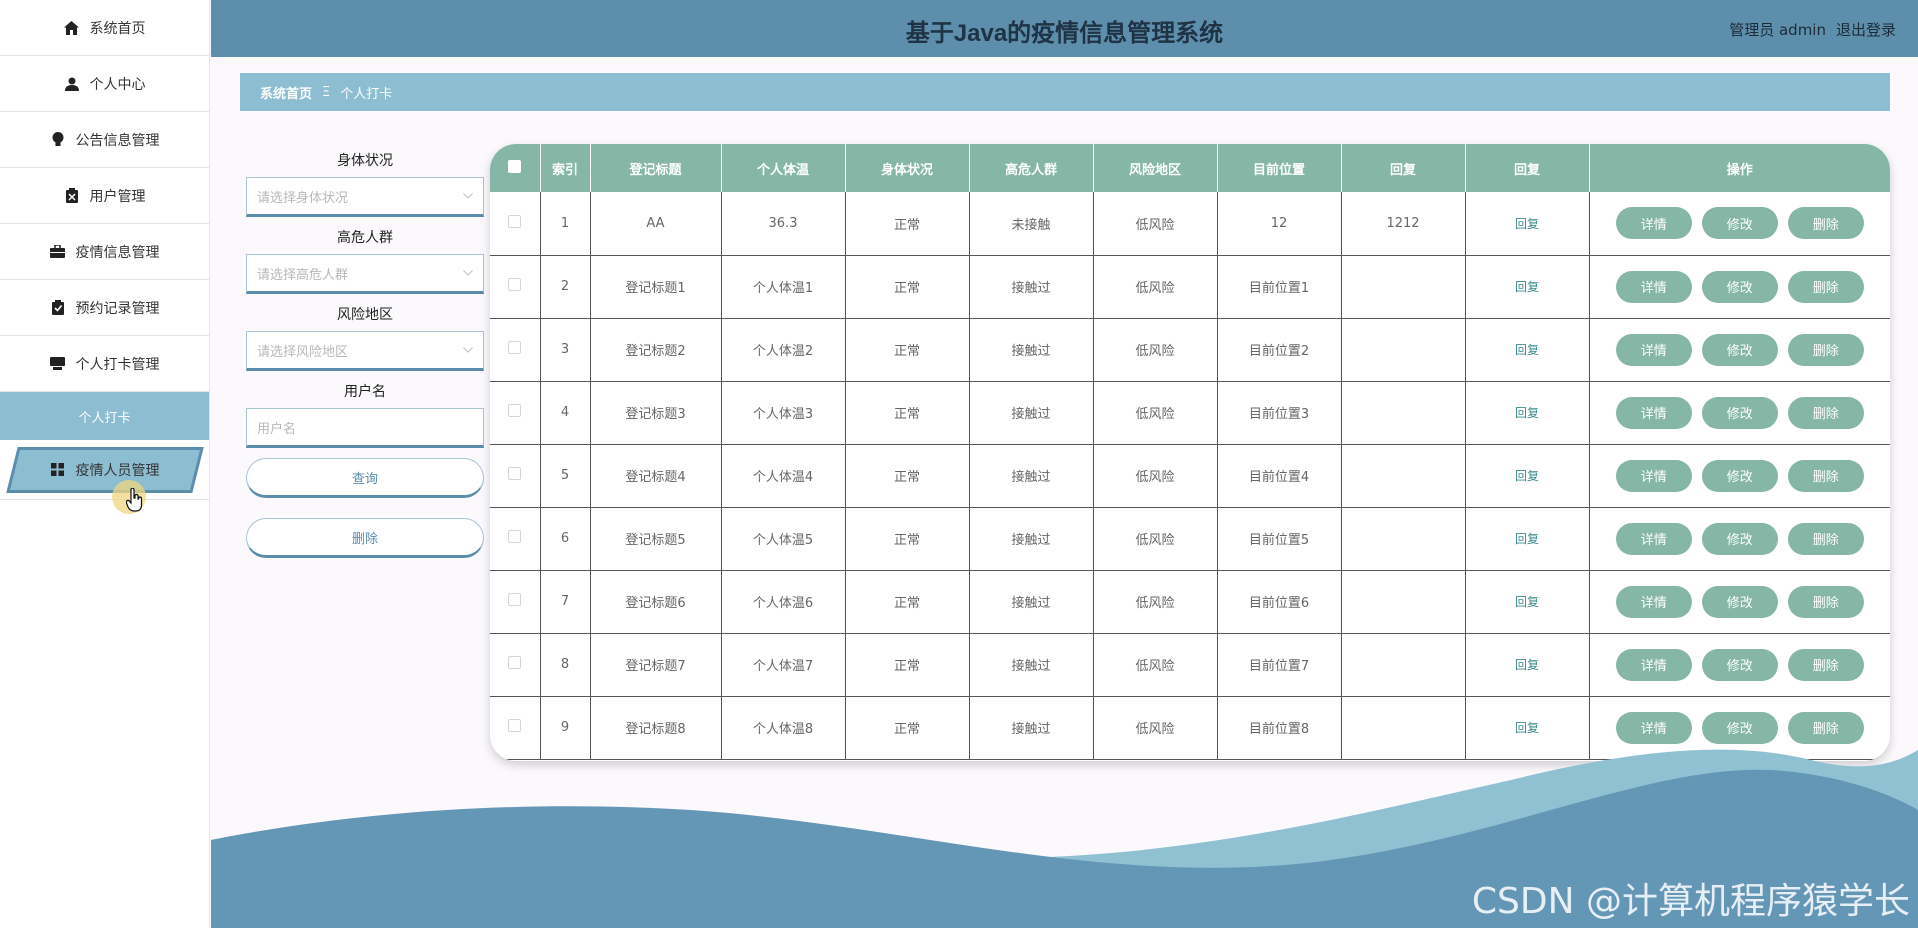 Image resolution: width=1918 pixels, height=928 pixels. I want to click on username-input-placeholder: 用户名, so click(277, 429).